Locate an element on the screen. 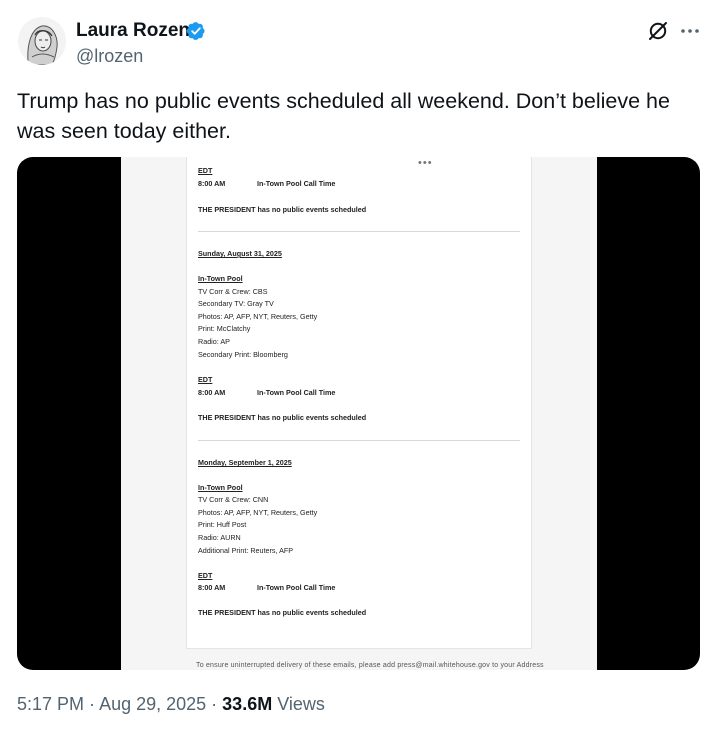 The image size is (716, 733). tweet-meta: 5:17 PM · Aug 29, 2025 · 33.6M Views is located at coordinates (171, 704).